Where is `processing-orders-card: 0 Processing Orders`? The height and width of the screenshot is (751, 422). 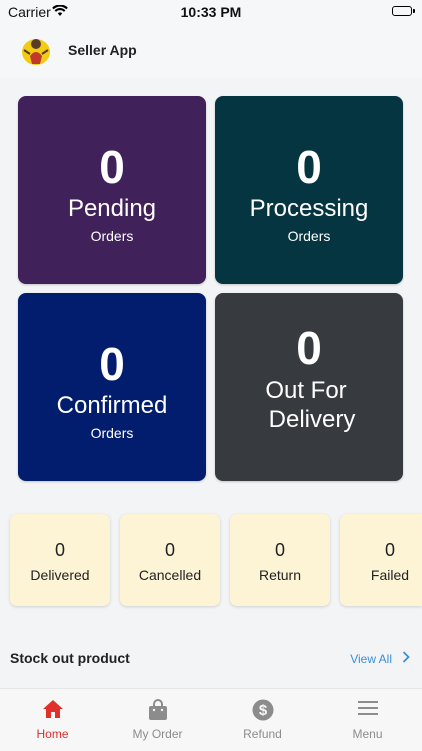
processing-orders-card: 0 Processing Orders is located at coordinates (309, 190).